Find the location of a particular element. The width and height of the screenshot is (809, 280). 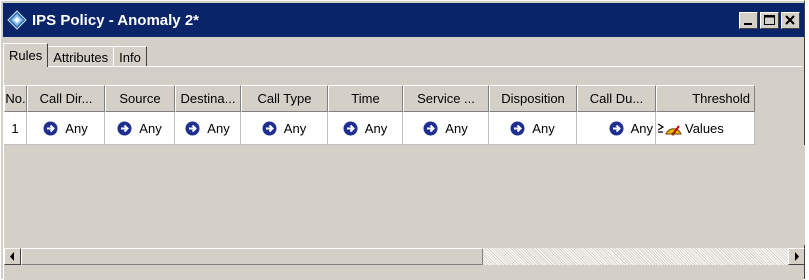

right-arrow-icon is located at coordinates (797, 256).